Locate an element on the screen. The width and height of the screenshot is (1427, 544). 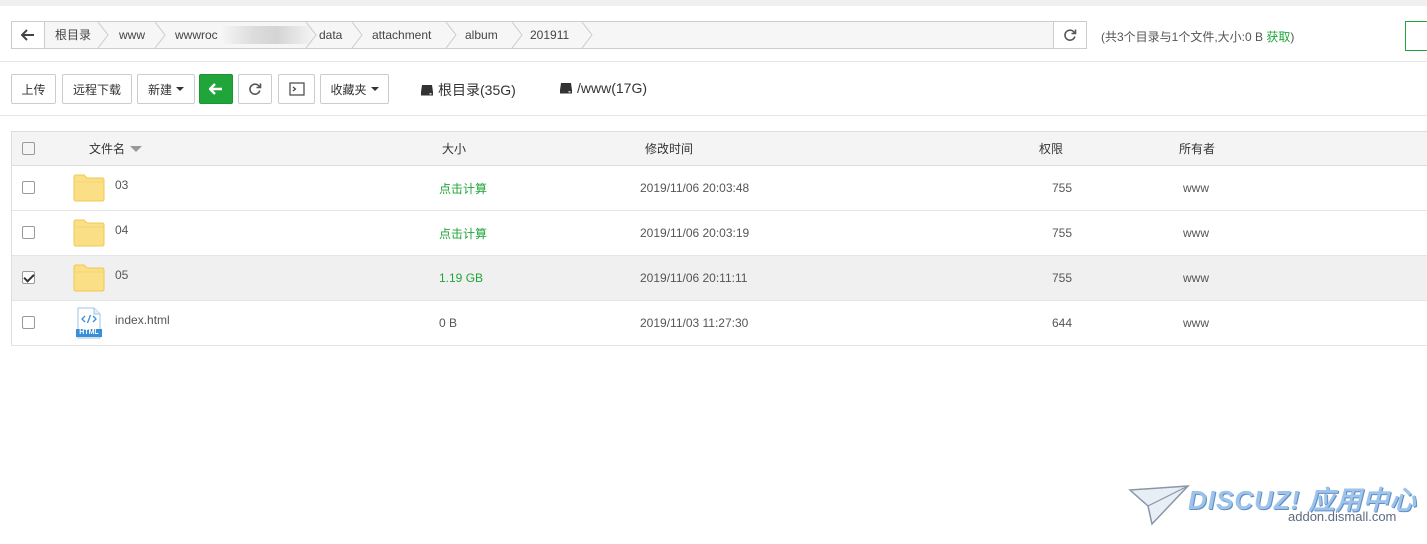
new-dropdown-button: 新建 is located at coordinates (166, 89).